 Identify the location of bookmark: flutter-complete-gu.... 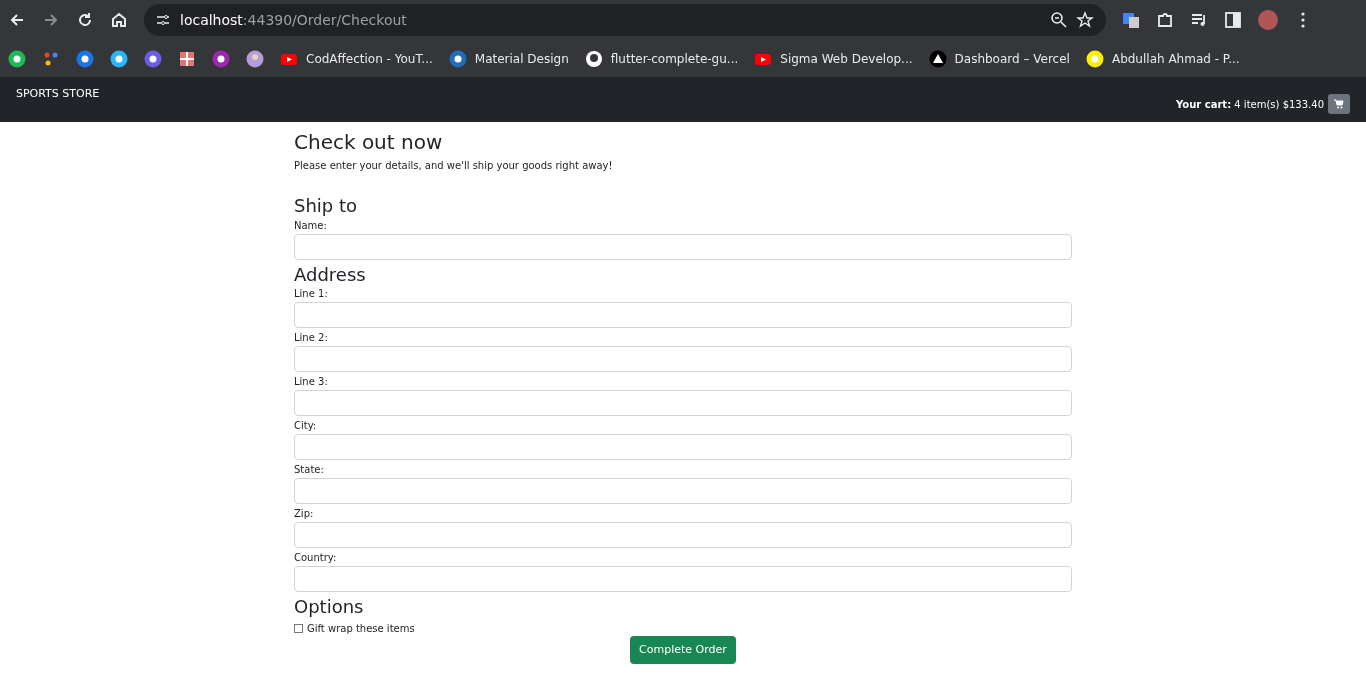
(661, 58).